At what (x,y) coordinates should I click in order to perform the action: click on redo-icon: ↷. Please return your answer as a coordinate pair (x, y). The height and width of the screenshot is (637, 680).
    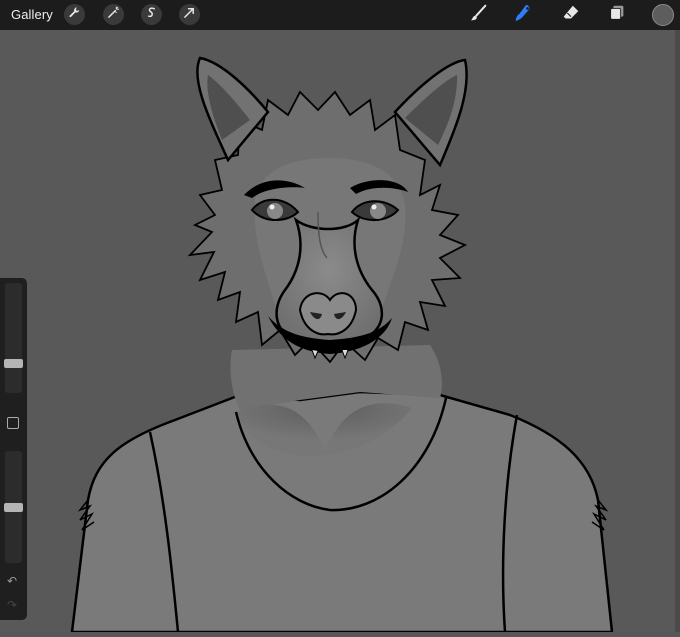
    Looking at the image, I should click on (12, 605).